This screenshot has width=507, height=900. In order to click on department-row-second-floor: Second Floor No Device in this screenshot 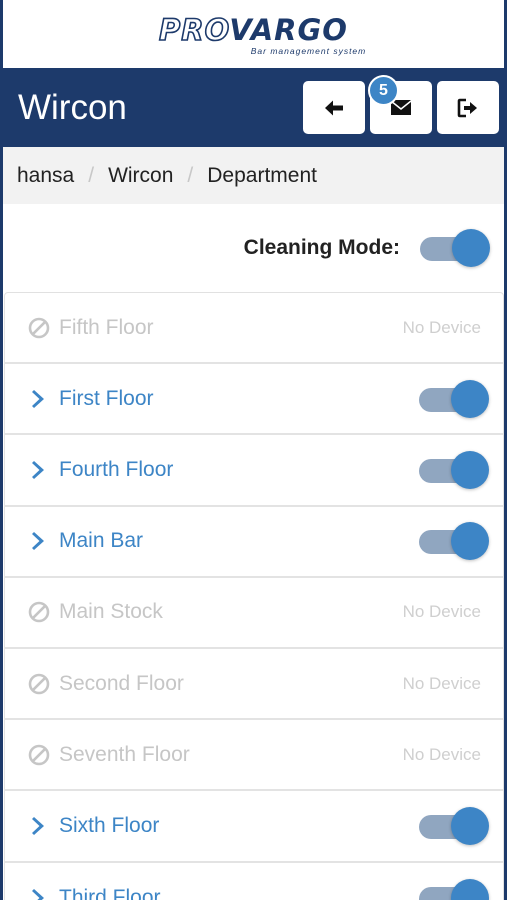, I will do `click(254, 685)`.